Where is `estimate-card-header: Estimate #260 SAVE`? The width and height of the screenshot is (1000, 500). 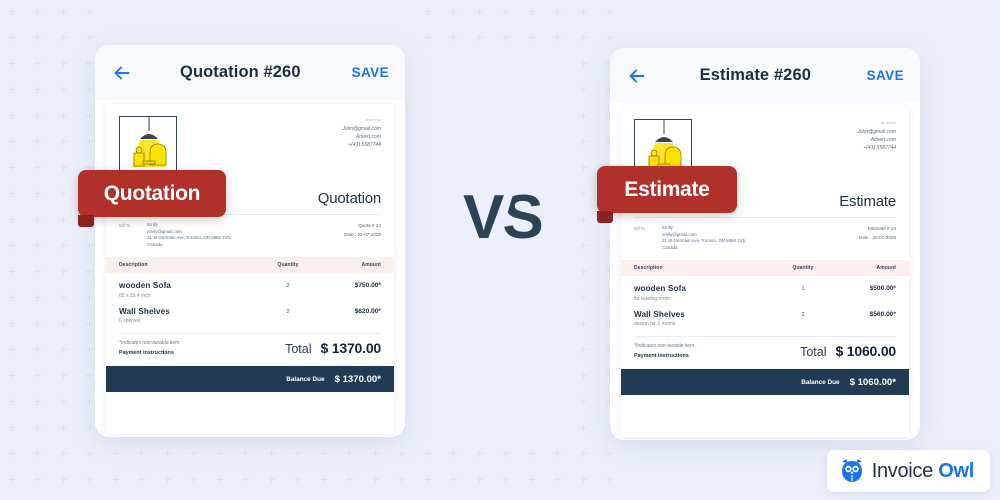 estimate-card-header: Estimate #260 SAVE is located at coordinates (765, 75).